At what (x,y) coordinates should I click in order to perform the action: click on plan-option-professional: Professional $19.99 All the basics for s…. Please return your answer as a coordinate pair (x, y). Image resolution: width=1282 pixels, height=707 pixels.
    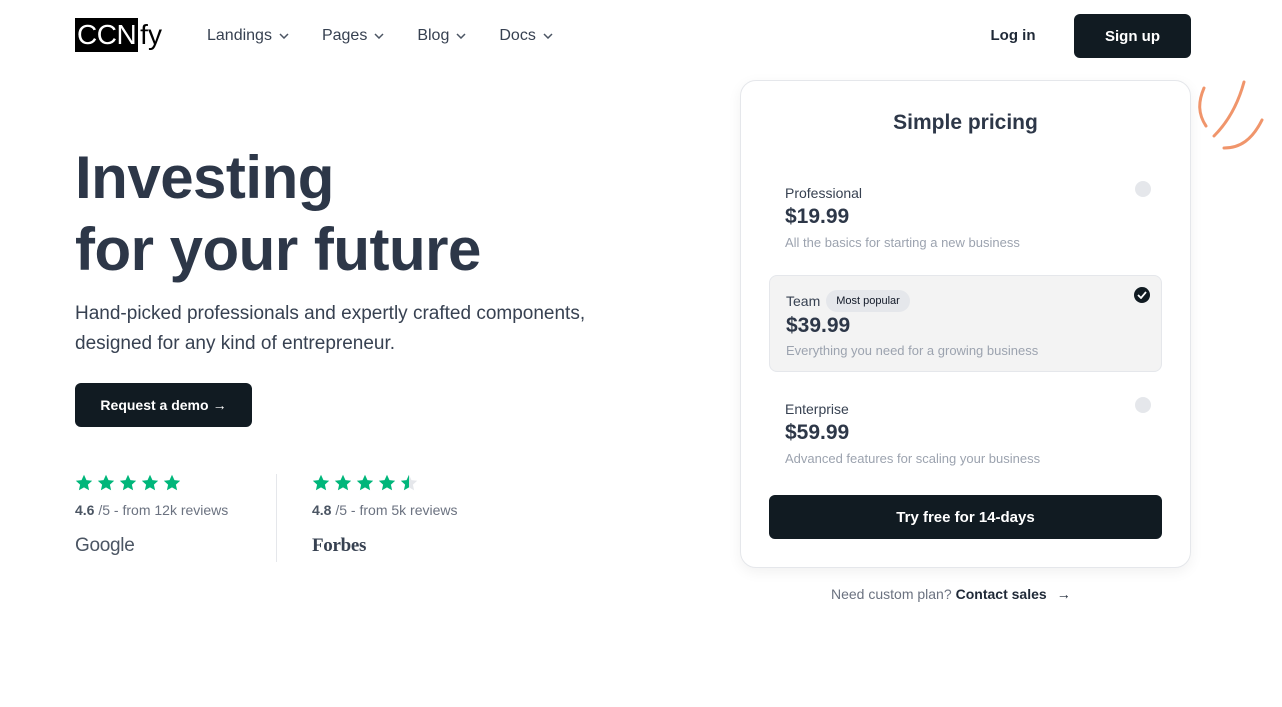
    Looking at the image, I should click on (965, 220).